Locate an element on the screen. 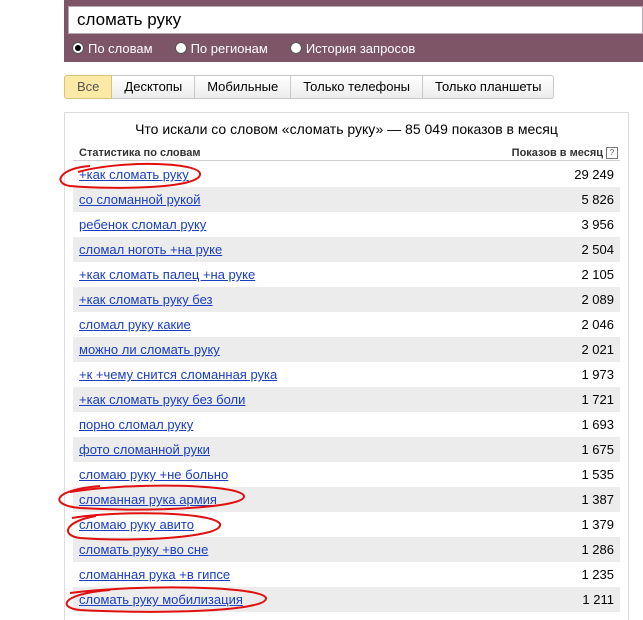 The image size is (643, 620). table-row: сломаю руку авито 1 379 is located at coordinates (346, 524).